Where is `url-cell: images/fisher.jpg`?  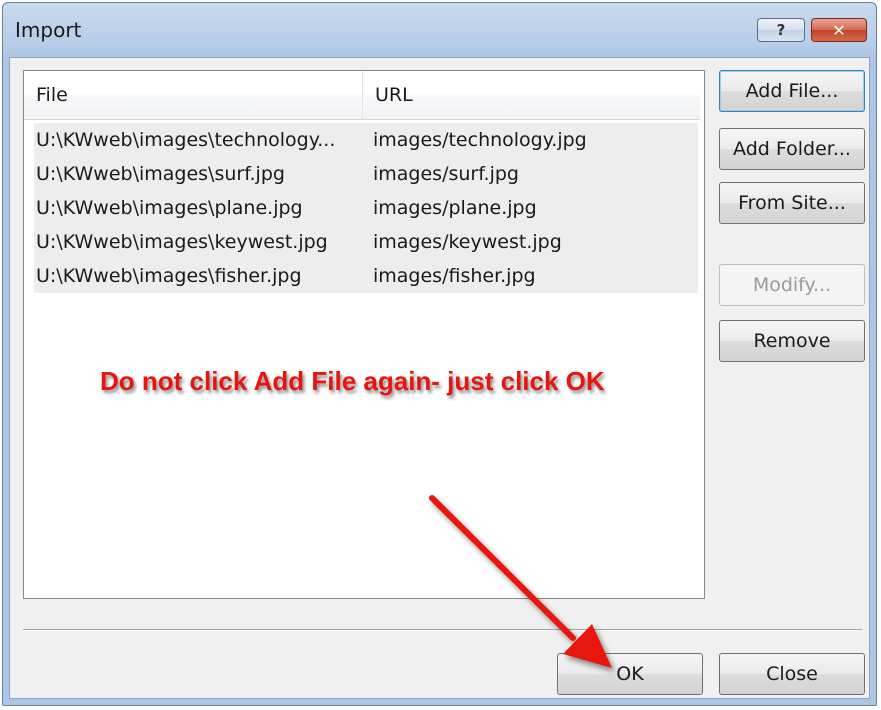
url-cell: images/fisher.jpg is located at coordinates (454, 276).